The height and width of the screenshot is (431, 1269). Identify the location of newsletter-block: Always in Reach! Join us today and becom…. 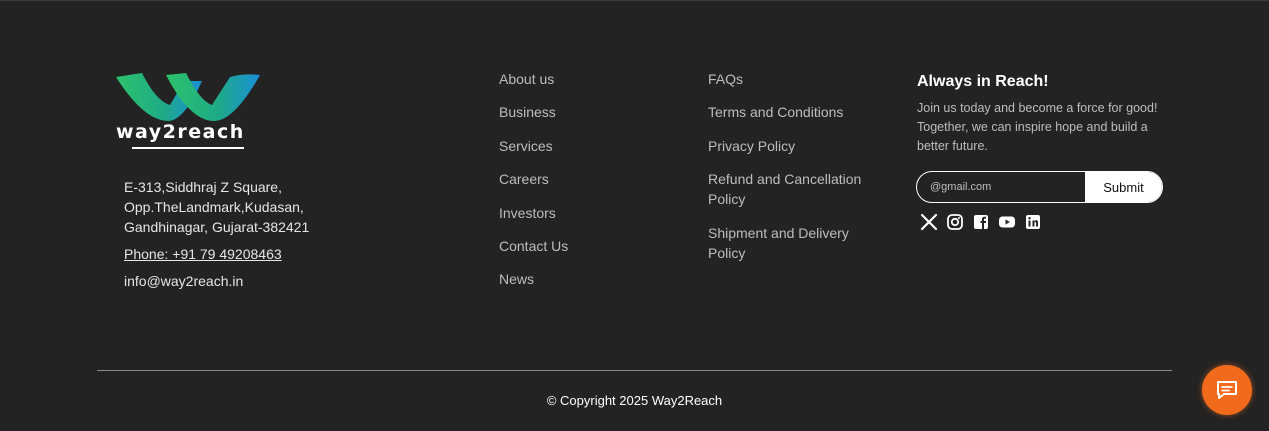
(1042, 113).